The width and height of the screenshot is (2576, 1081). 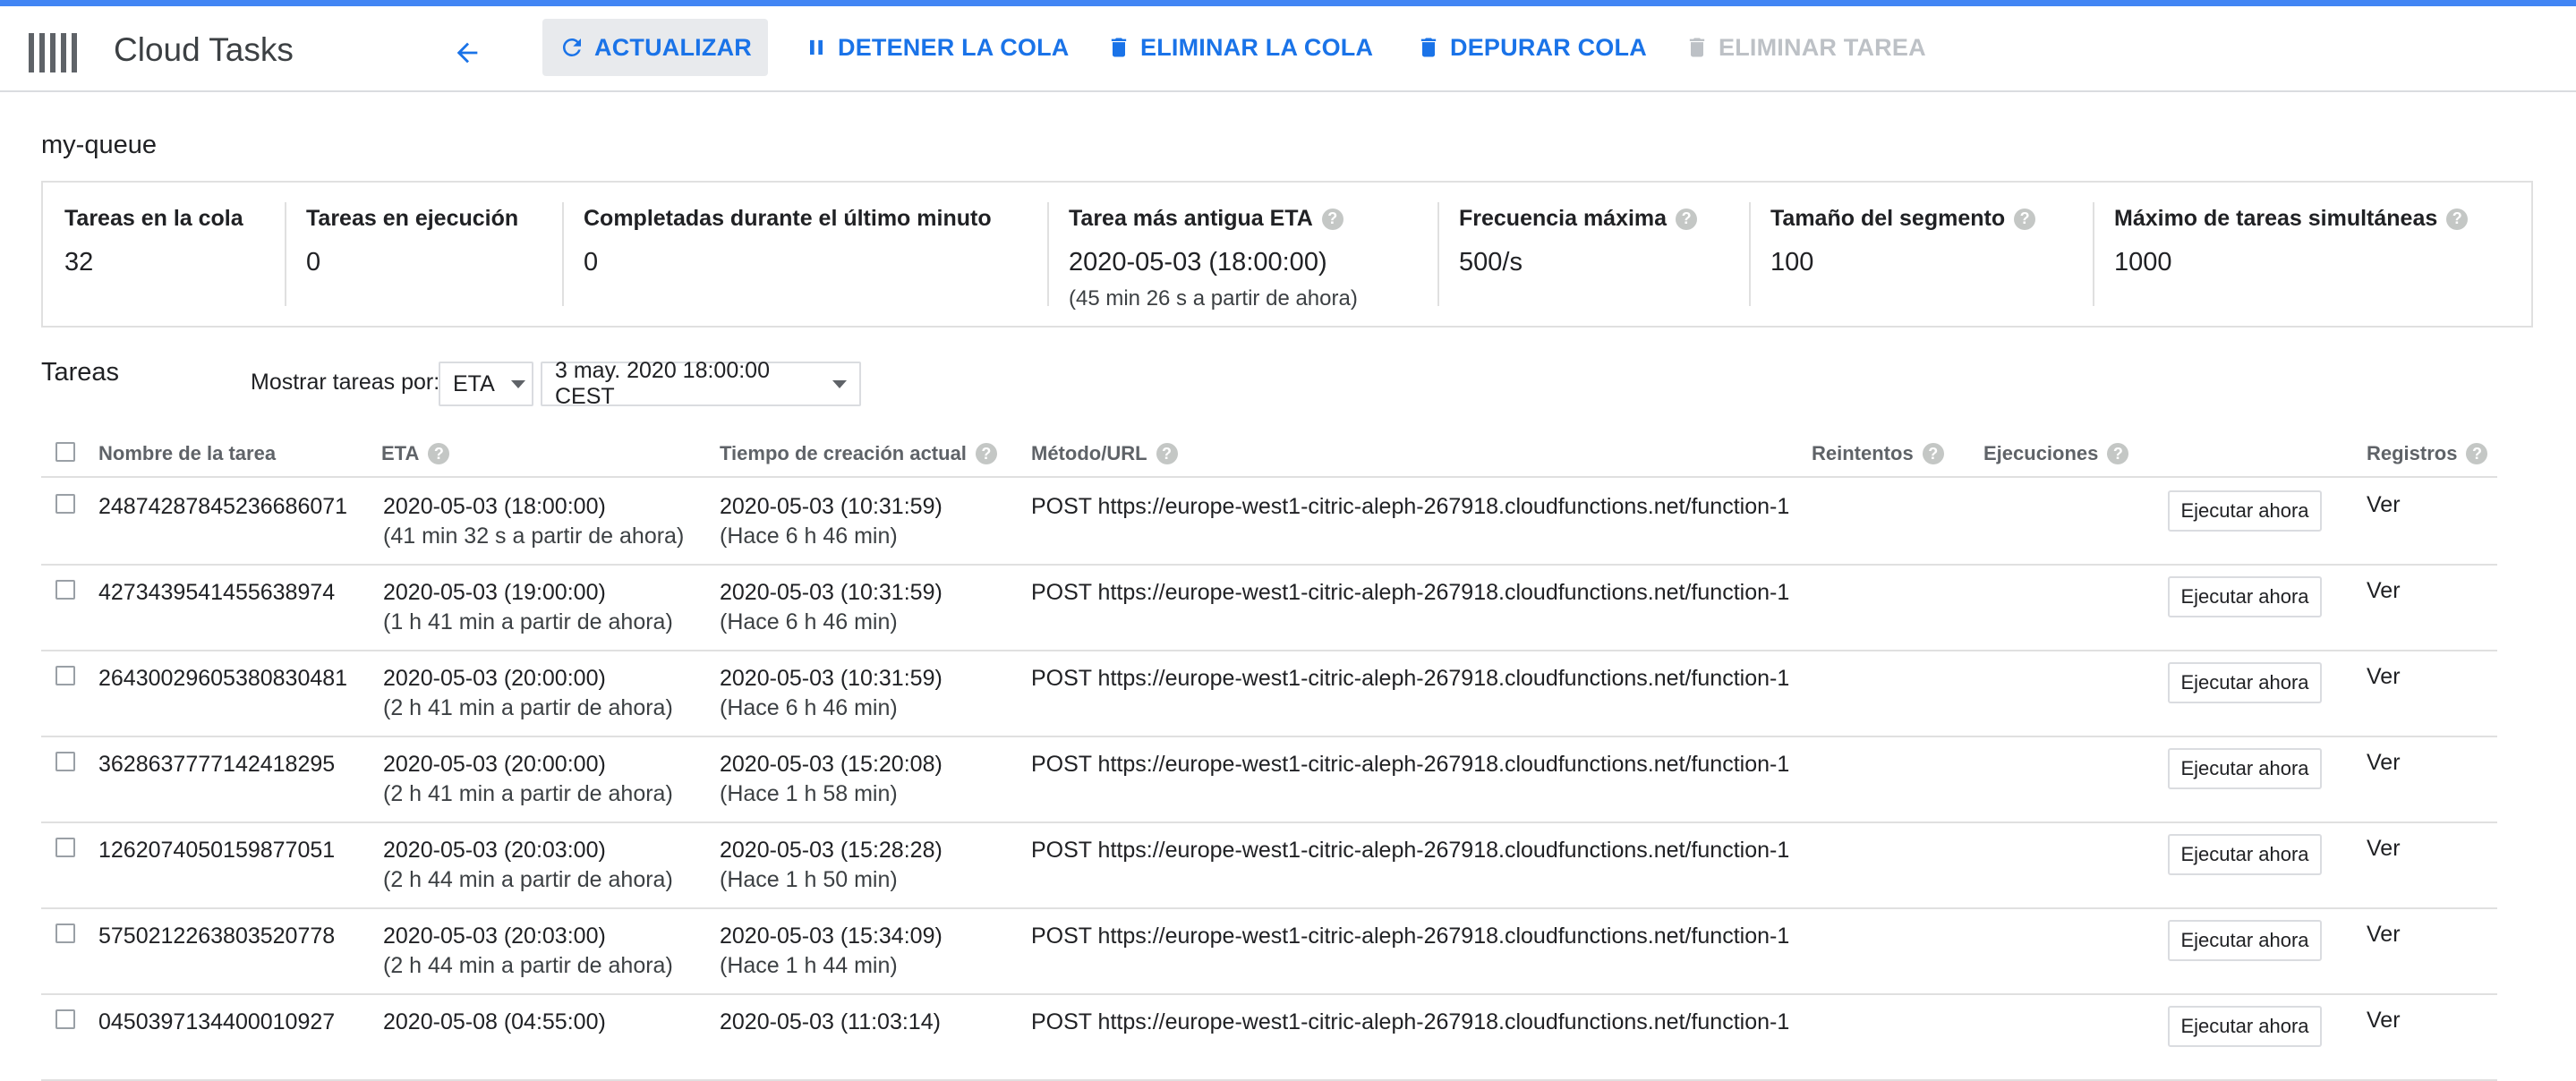 I want to click on stat-value: 0, so click(x=313, y=262).